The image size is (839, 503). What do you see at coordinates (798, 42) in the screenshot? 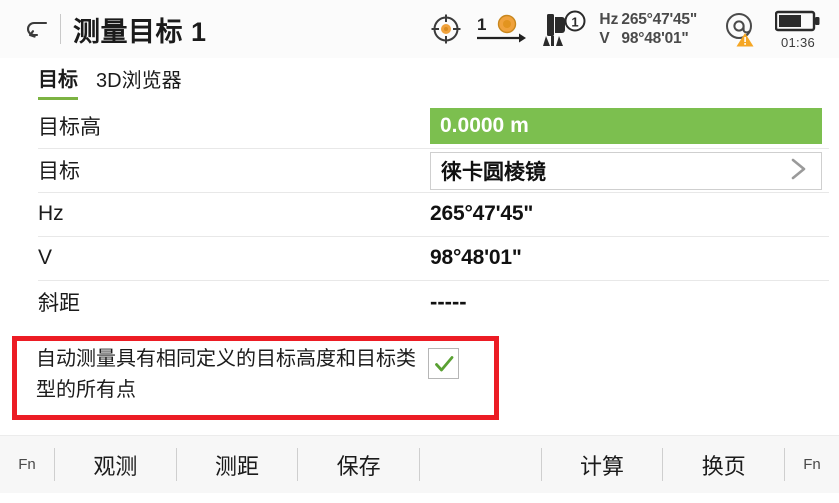
I see `battery-time-label: 01:36` at bounding box center [798, 42].